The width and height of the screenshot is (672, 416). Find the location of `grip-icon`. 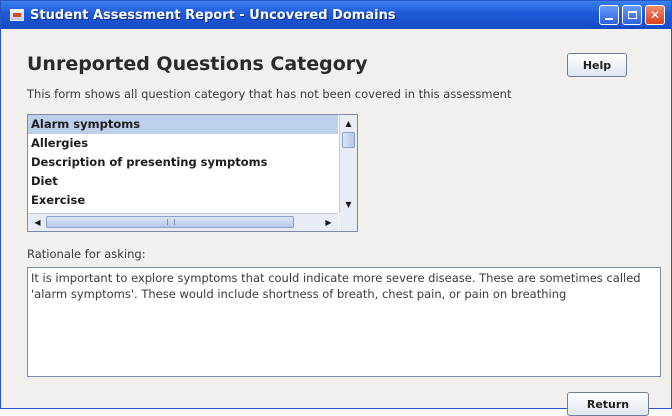

grip-icon is located at coordinates (171, 222).